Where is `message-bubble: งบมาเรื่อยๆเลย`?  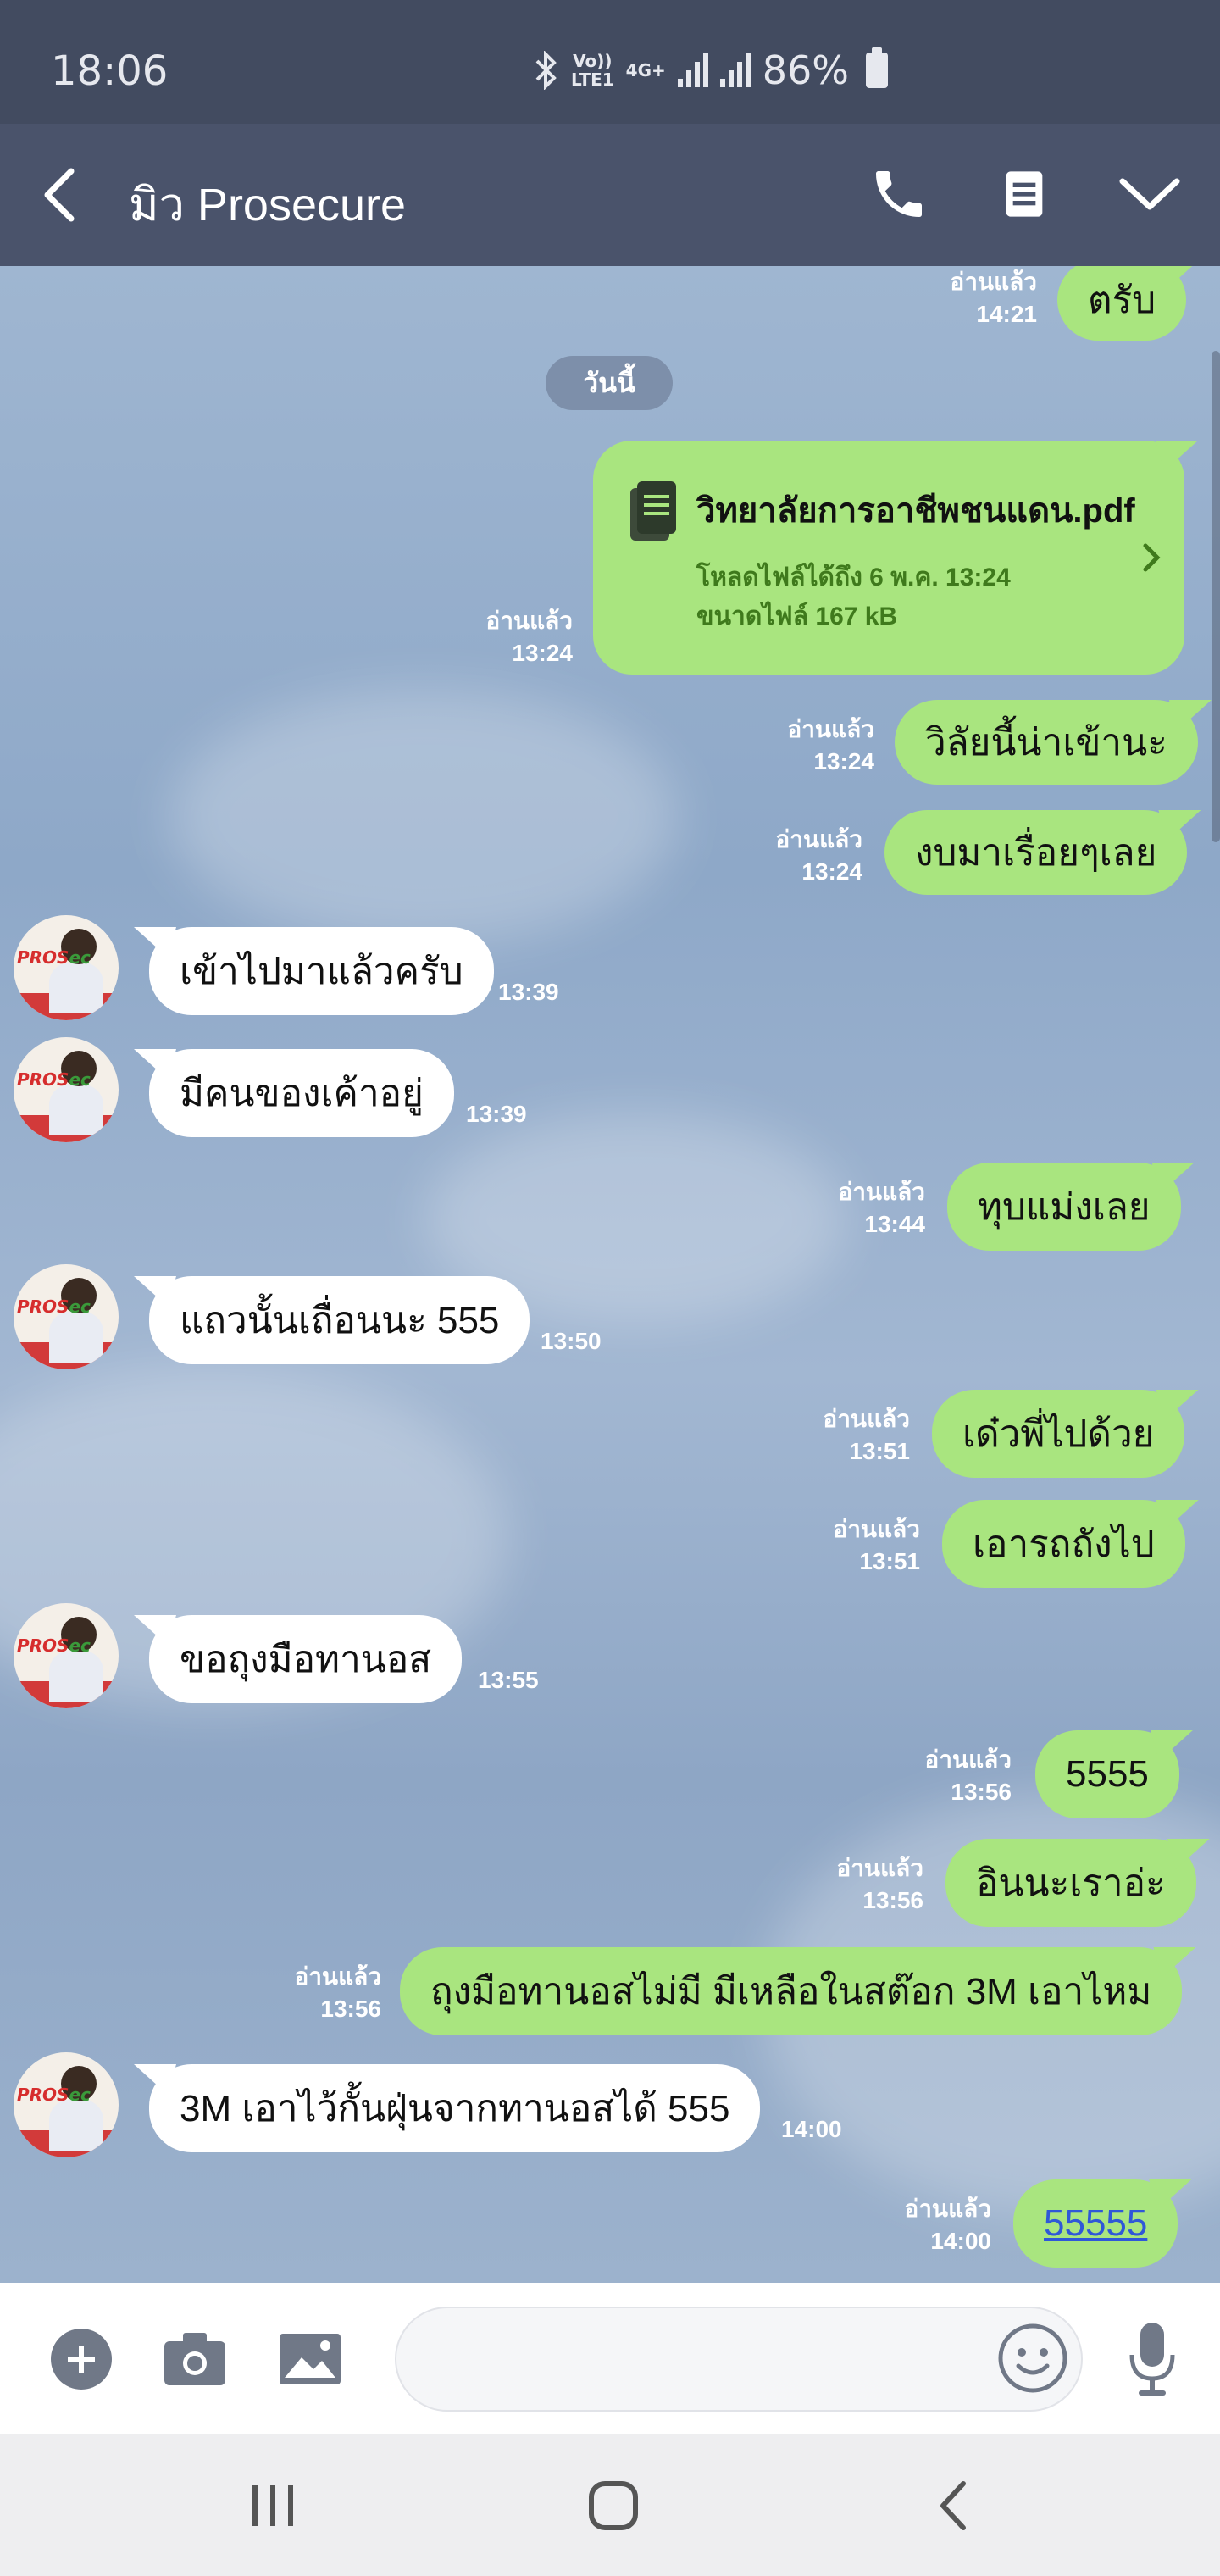 message-bubble: งบมาเรื่อยๆเลย is located at coordinates (1036, 852).